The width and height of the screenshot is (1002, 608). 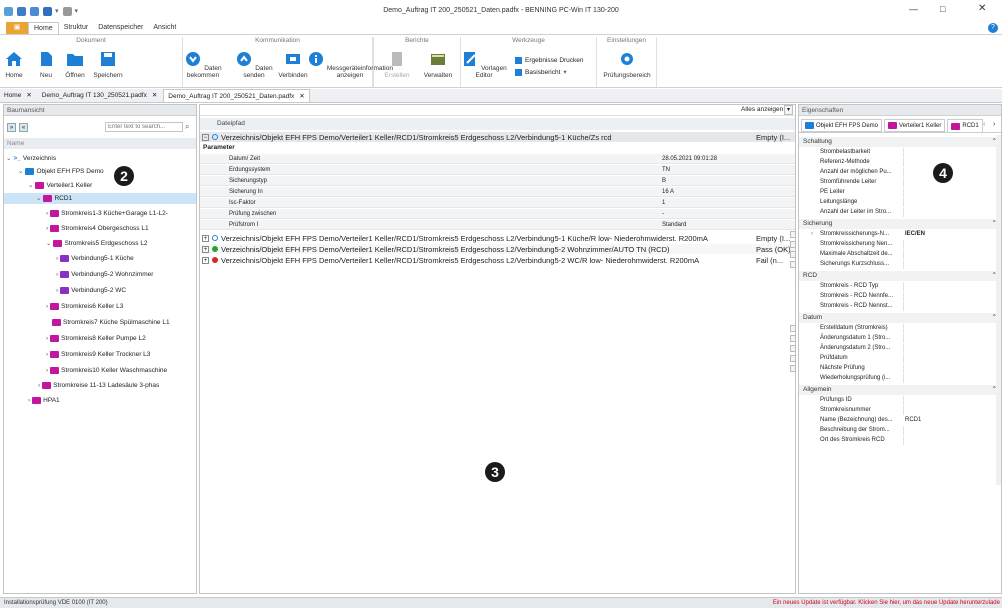 I want to click on tree-node-circuit: › Stromkreis9 Keller Trockner L3, so click(x=98, y=354).